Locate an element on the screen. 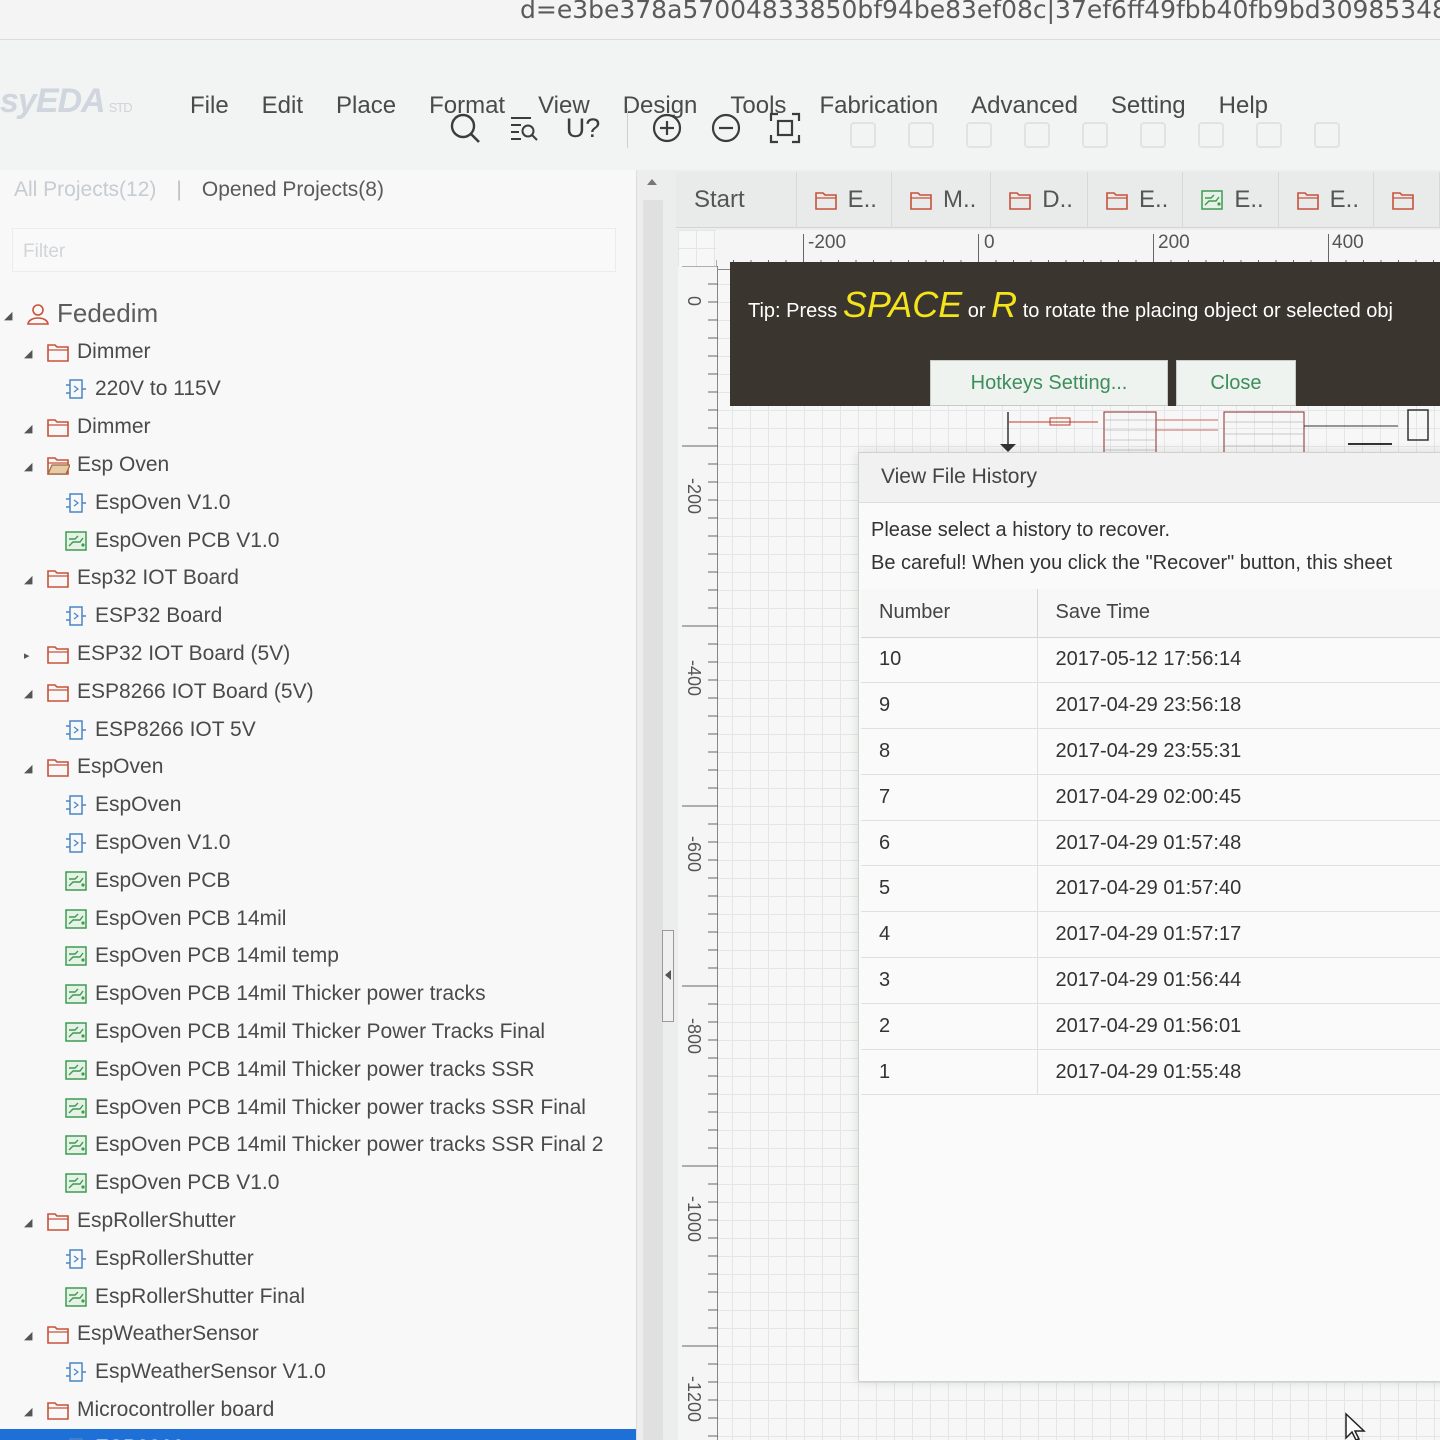 This screenshot has height=1440, width=1440. tree-item-microcontroller-board: ◢ Microcontroller board is located at coordinates (318, 1410).